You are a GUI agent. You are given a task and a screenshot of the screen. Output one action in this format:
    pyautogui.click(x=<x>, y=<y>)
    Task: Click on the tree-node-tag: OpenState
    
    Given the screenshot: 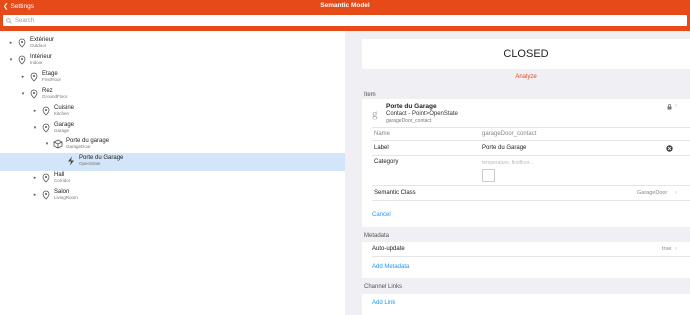 What is the action you would take?
    pyautogui.click(x=90, y=163)
    